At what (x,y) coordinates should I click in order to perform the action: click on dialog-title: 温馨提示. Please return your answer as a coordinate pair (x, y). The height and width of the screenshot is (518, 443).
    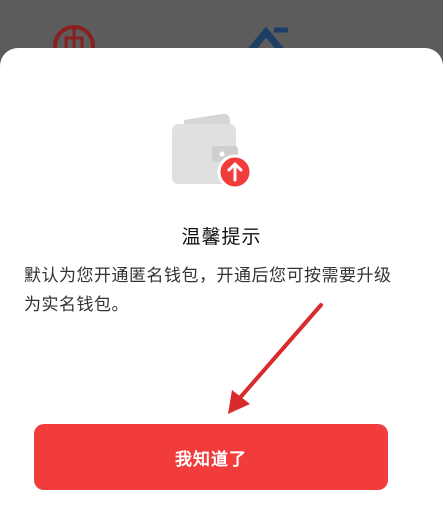
    Looking at the image, I should click on (221, 237).